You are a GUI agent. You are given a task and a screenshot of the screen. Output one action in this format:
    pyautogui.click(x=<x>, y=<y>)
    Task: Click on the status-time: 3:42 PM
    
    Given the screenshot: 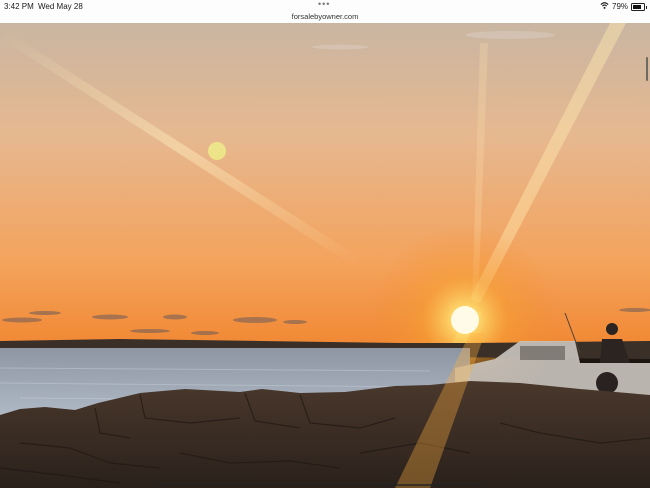 What is the action you would take?
    pyautogui.click(x=19, y=6)
    